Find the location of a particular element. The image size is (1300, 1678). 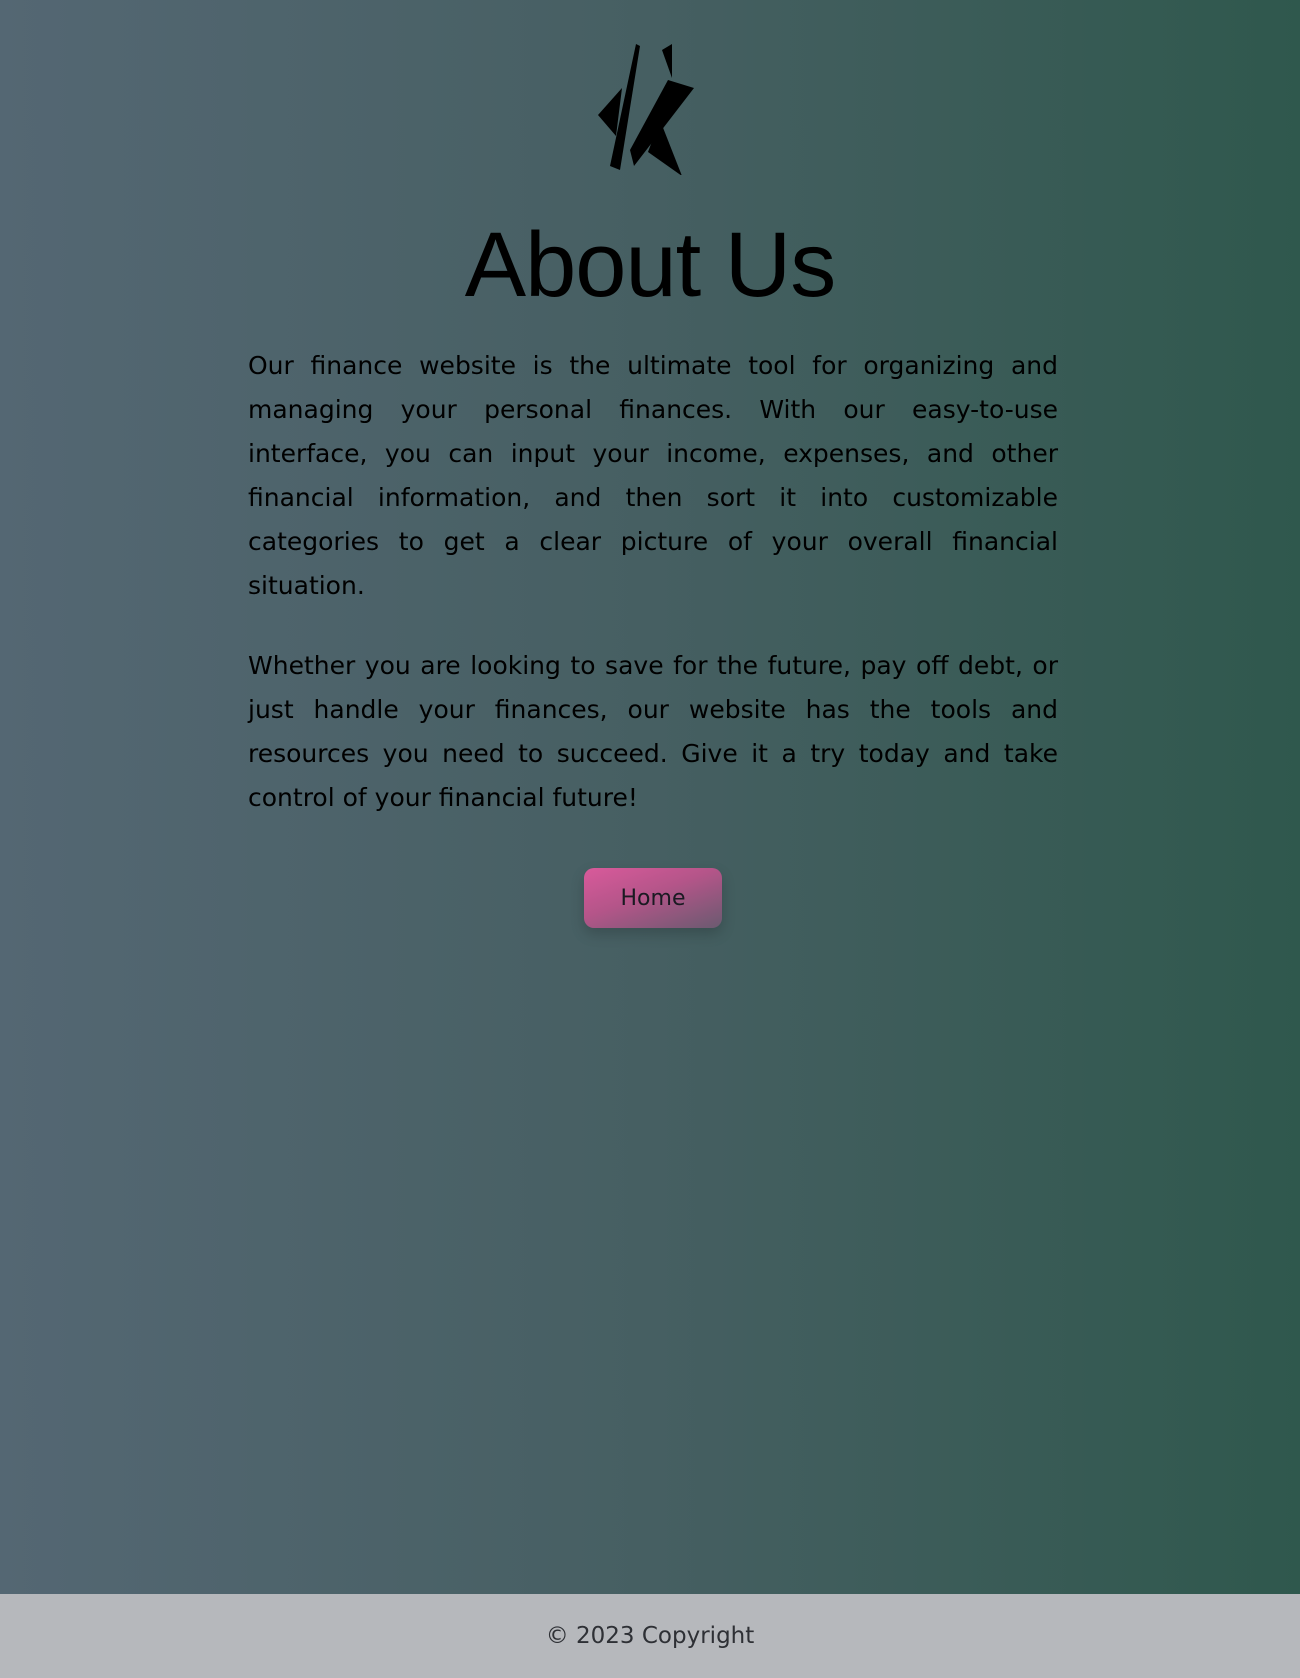

stylized-lightning-logo-icon is located at coordinates (646, 109).